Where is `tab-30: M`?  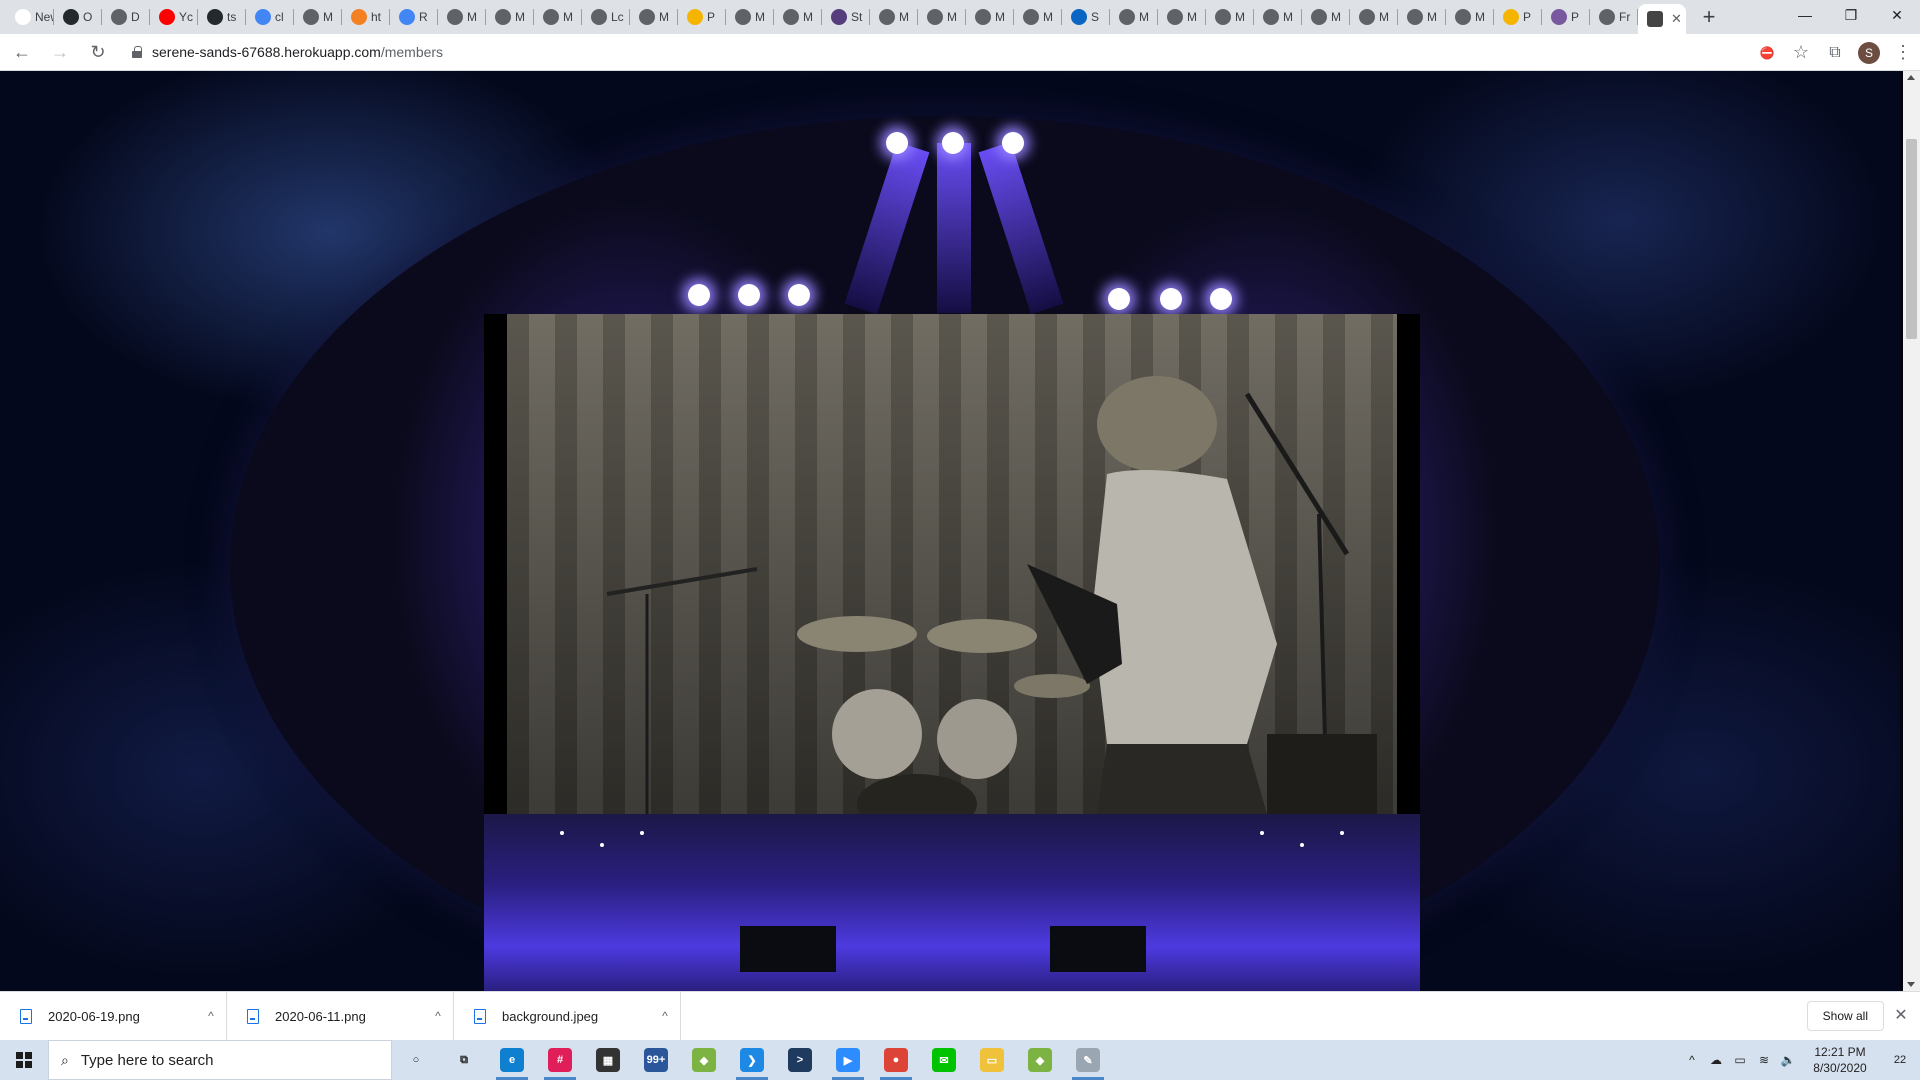 tab-30: M is located at coordinates (1470, 17).